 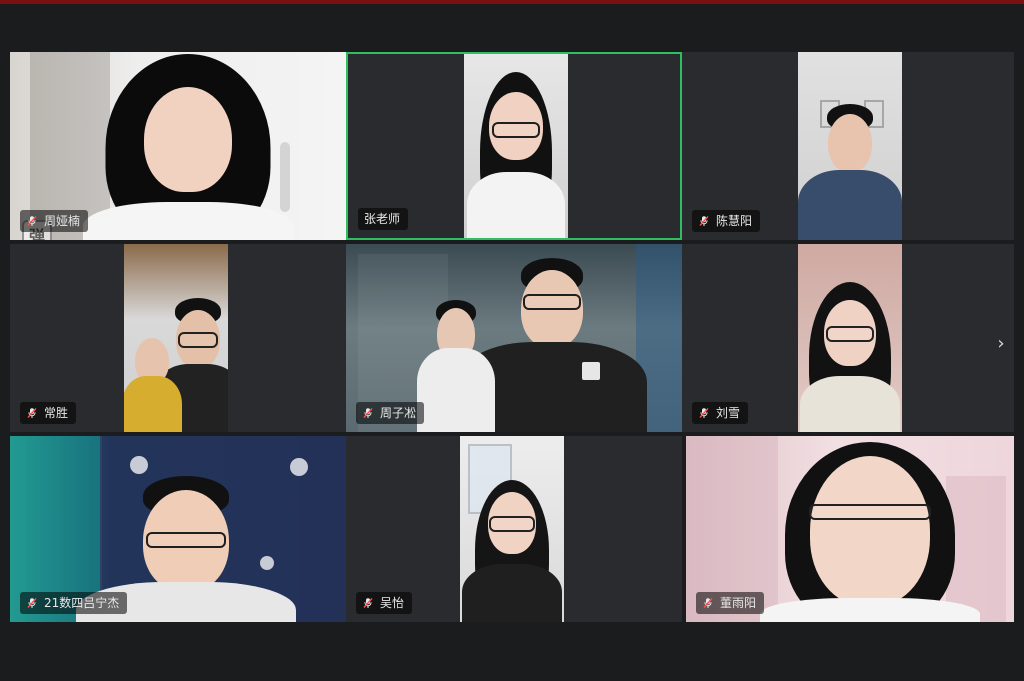 I want to click on next-page-chevron-right-icon: ›, so click(x=1001, y=343).